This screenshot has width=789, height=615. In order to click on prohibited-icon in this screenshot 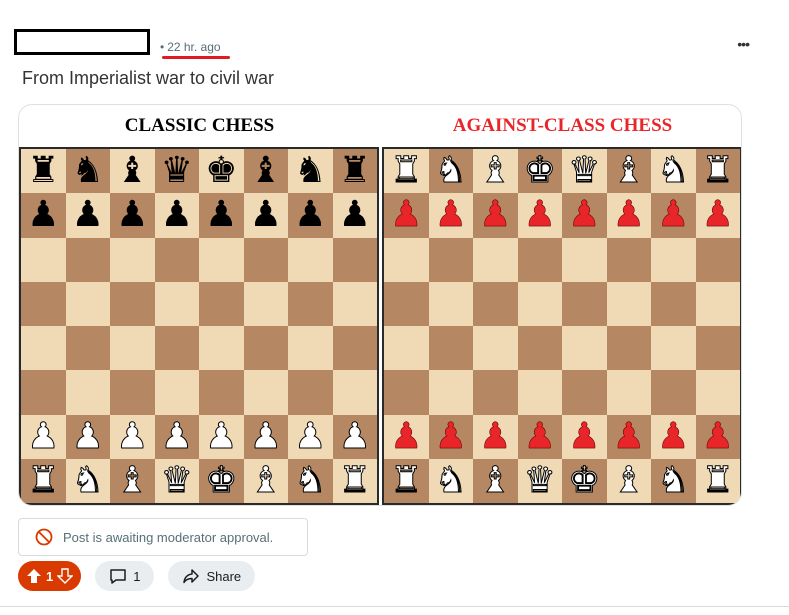, I will do `click(44, 537)`.